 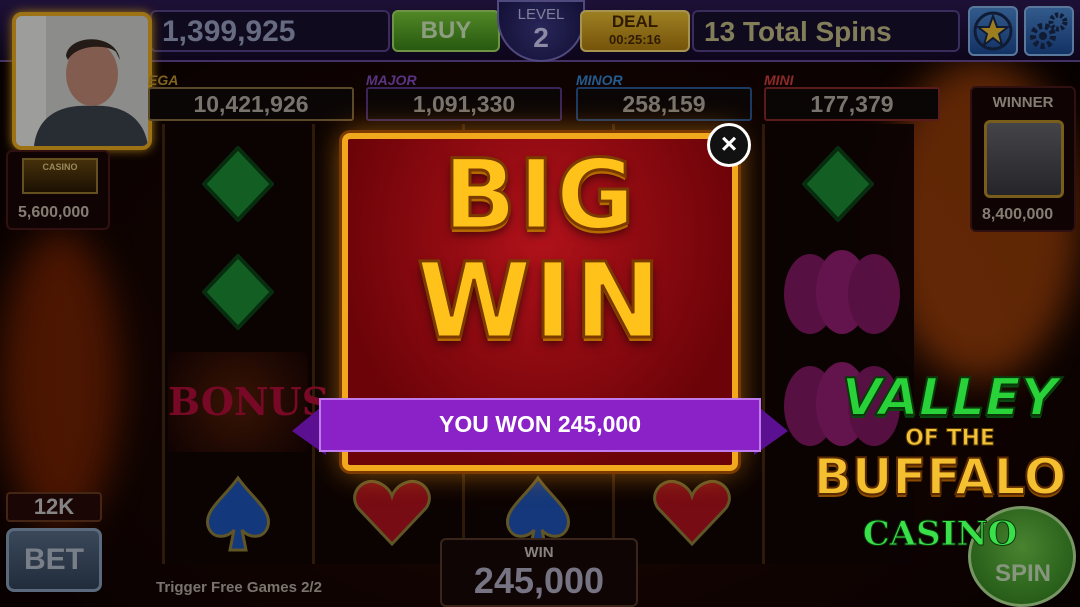 I want to click on big-win-line1: BIG, so click(x=539, y=195).